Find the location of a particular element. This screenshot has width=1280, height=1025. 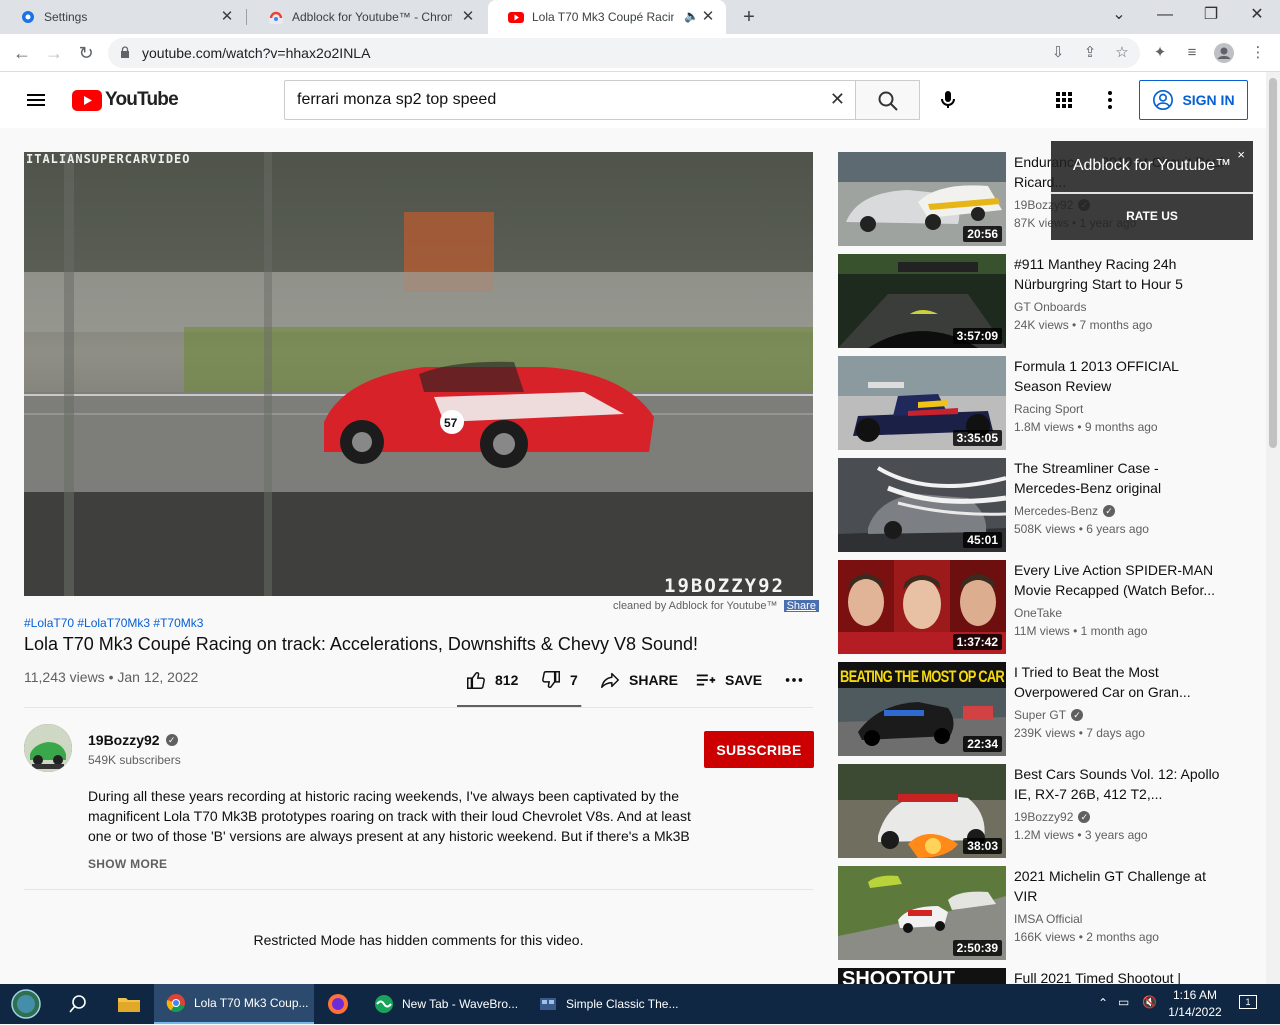

video-duration: 22:34 is located at coordinates (982, 744).